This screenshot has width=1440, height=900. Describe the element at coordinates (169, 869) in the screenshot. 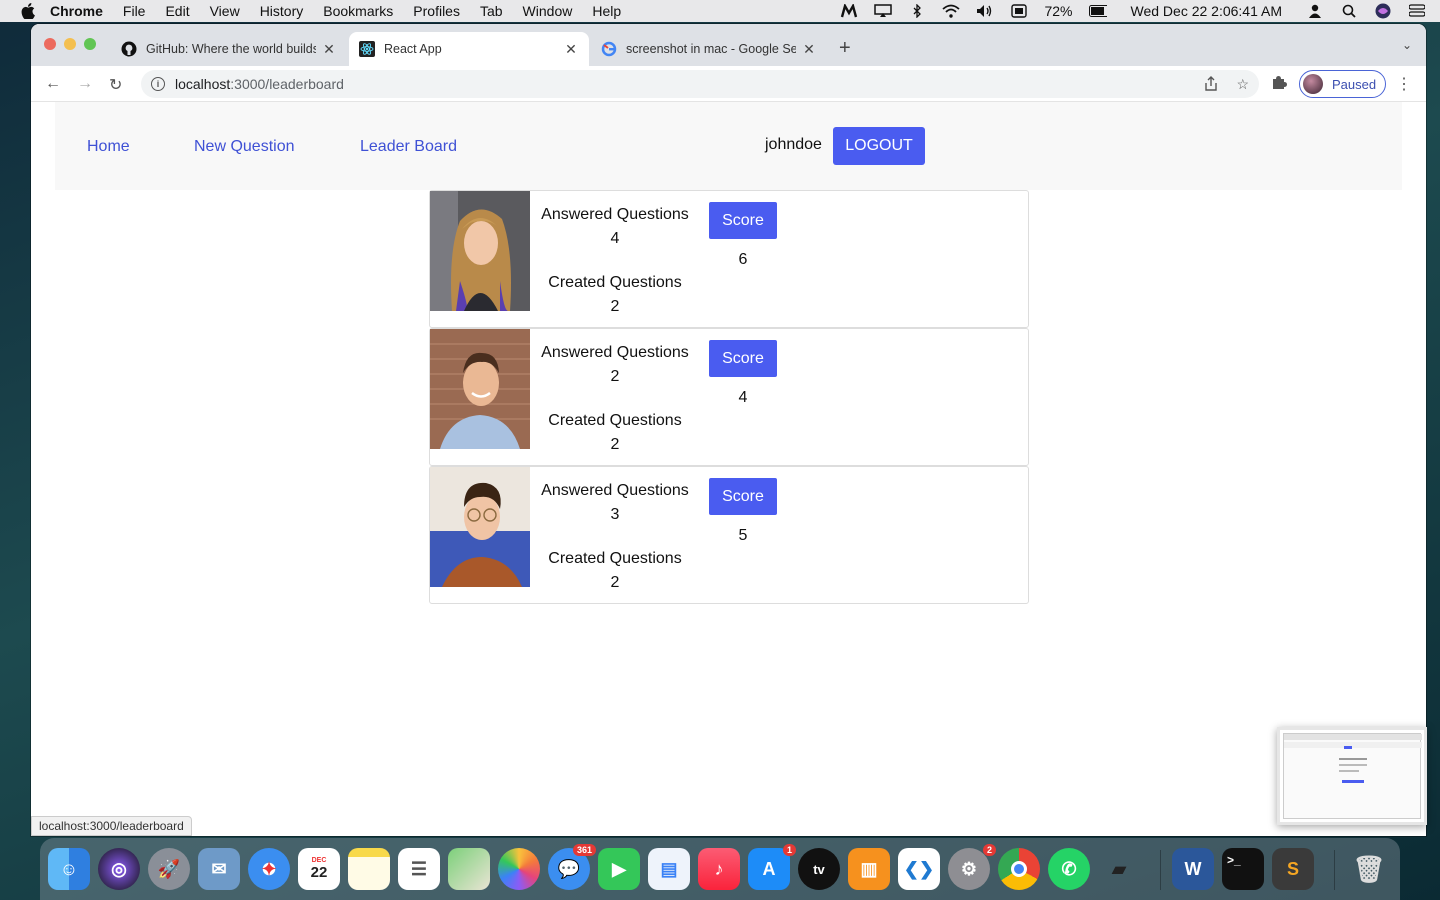

I see `launchpad-icon: 🚀` at that location.